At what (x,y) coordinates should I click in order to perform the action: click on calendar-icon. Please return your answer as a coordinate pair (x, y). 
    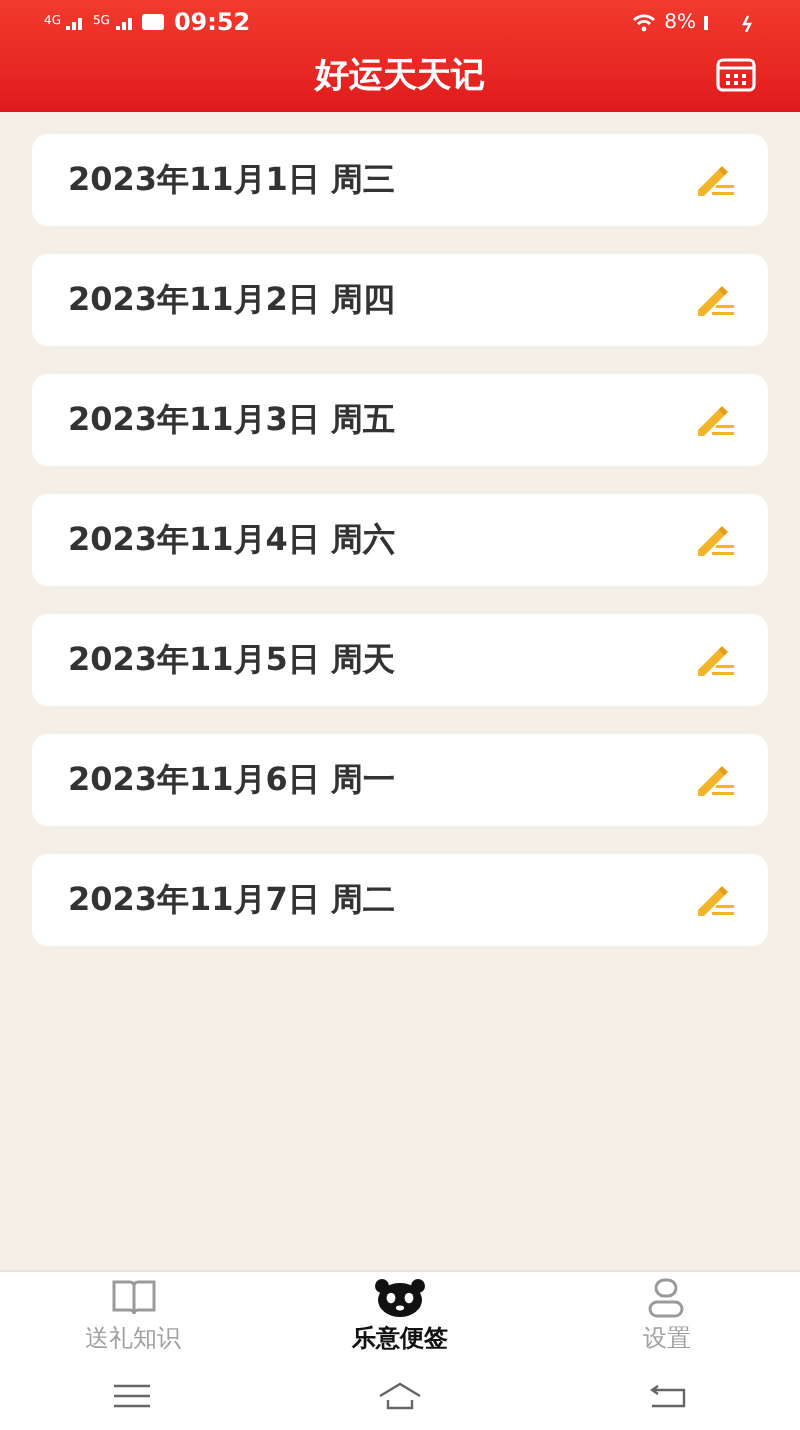
    Looking at the image, I should click on (736, 74).